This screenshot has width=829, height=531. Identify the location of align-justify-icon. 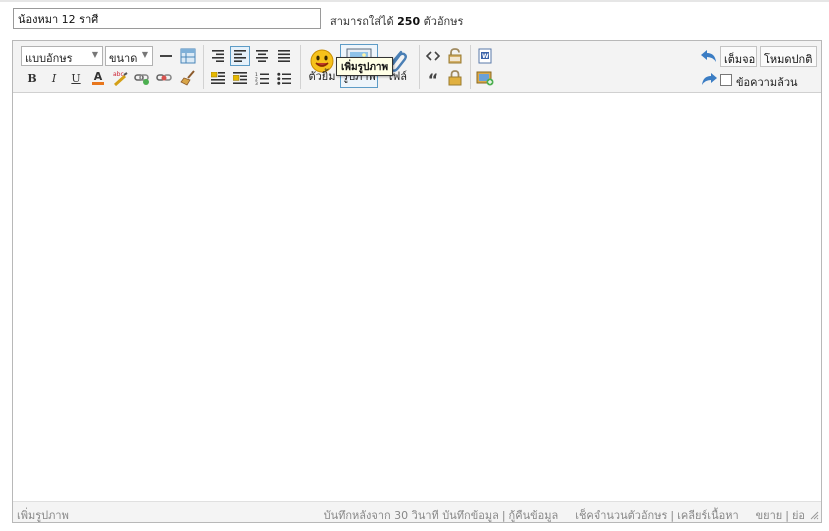
(284, 56).